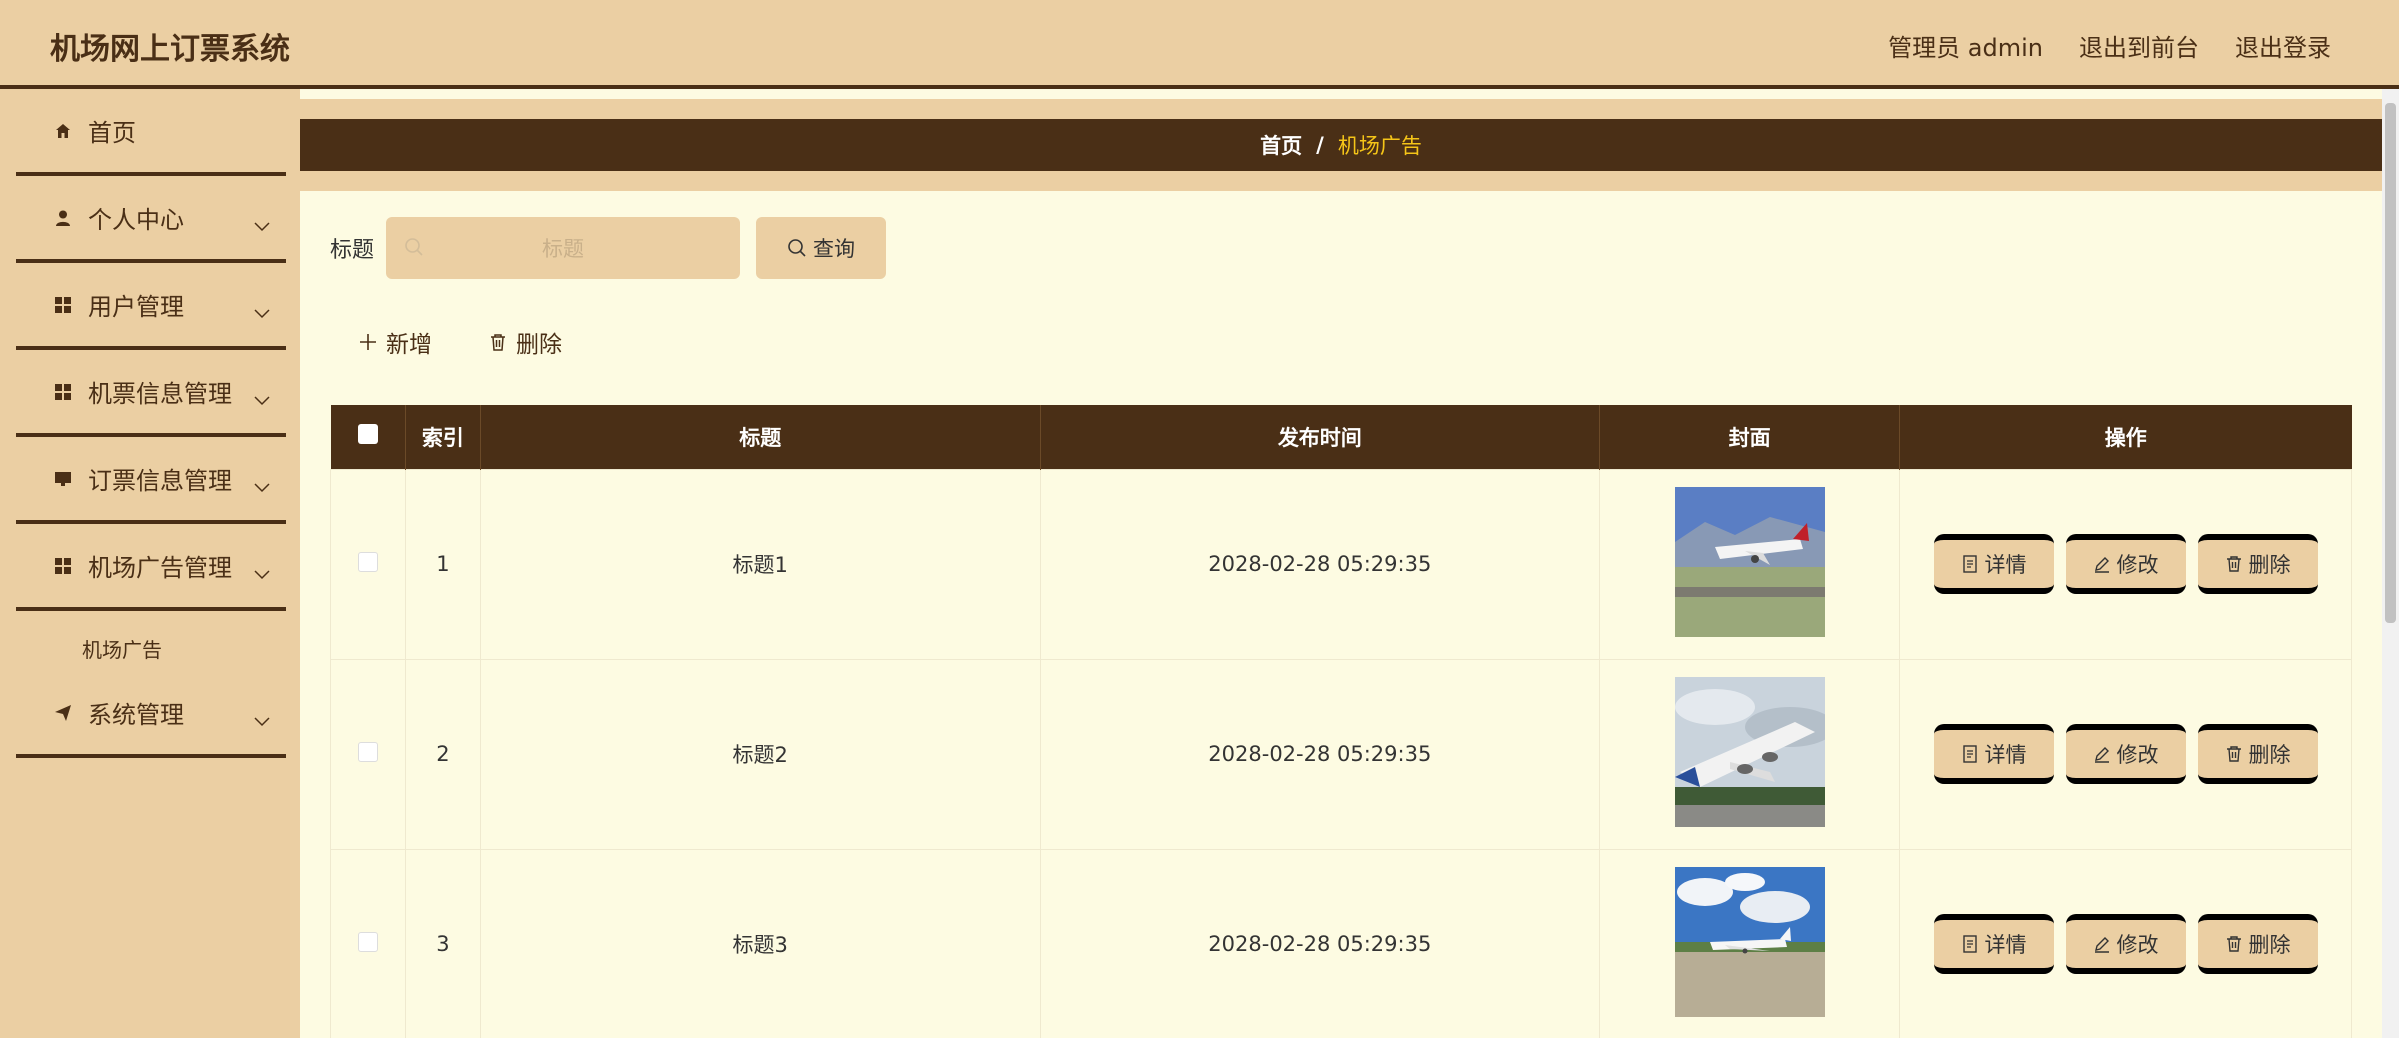 This screenshot has height=1038, width=2399. I want to click on search-label: 标题, so click(352, 250).